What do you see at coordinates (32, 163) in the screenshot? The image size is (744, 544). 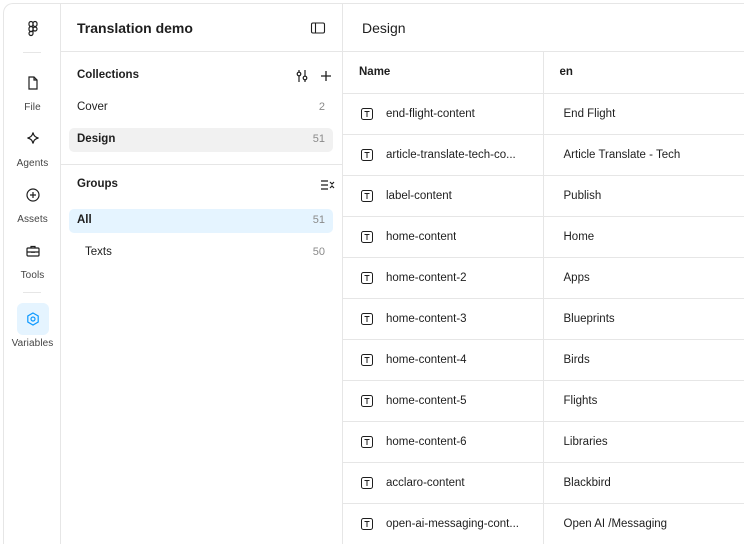 I see `rail-label-agents: Agents` at bounding box center [32, 163].